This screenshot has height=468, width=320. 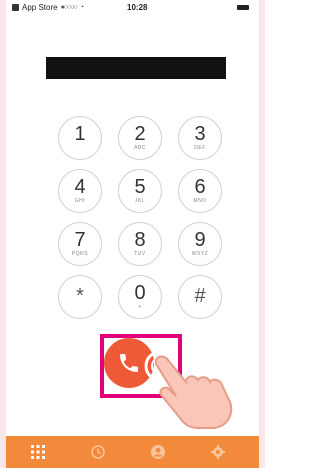 I want to click on key-digit: 7, so click(x=80, y=240).